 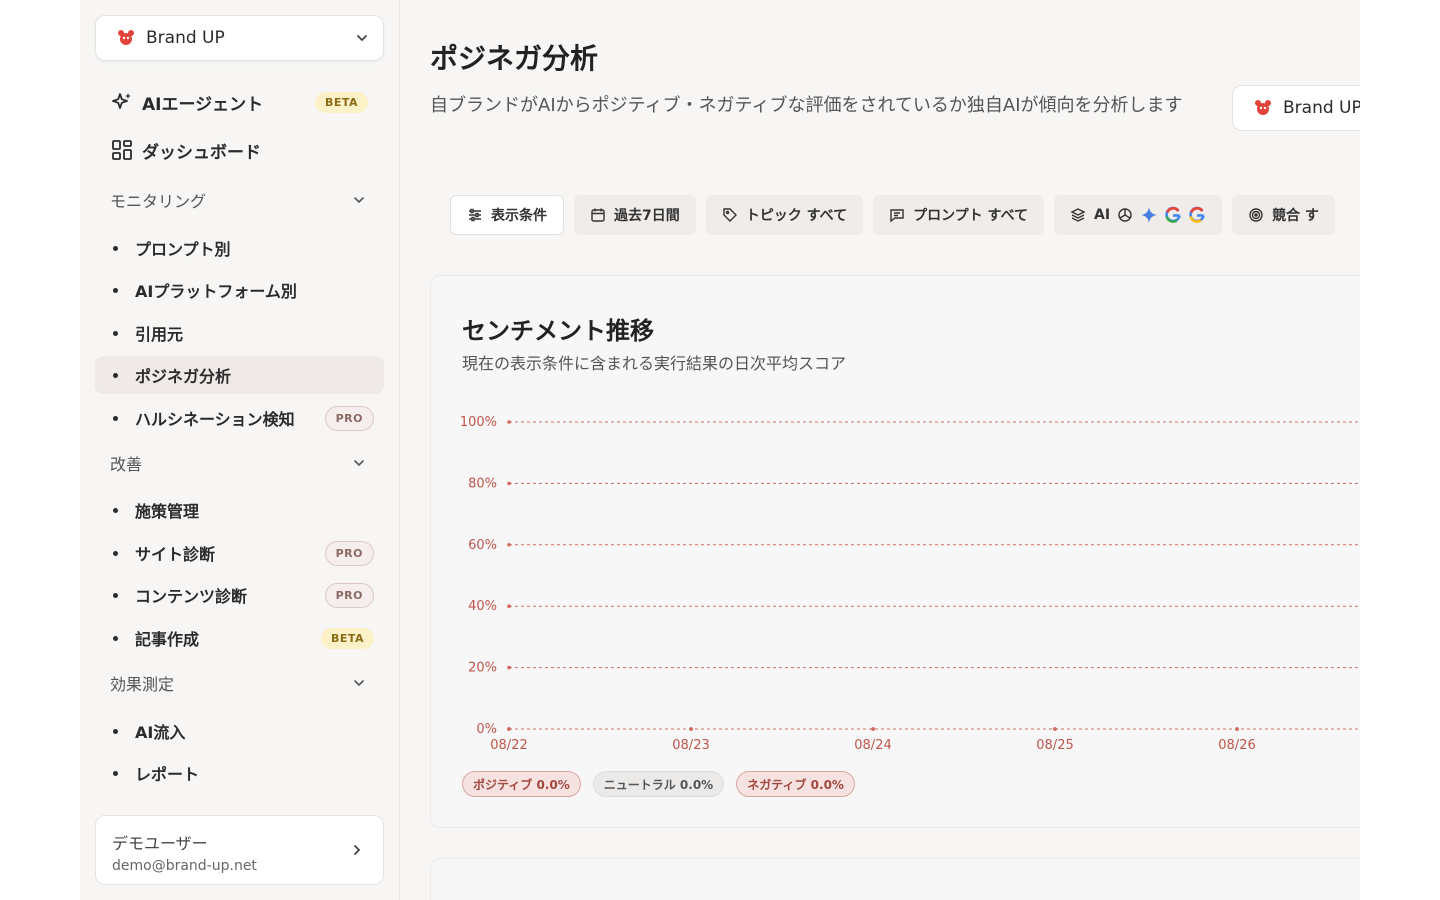 What do you see at coordinates (1149, 215) in the screenshot?
I see `gemini-icon` at bounding box center [1149, 215].